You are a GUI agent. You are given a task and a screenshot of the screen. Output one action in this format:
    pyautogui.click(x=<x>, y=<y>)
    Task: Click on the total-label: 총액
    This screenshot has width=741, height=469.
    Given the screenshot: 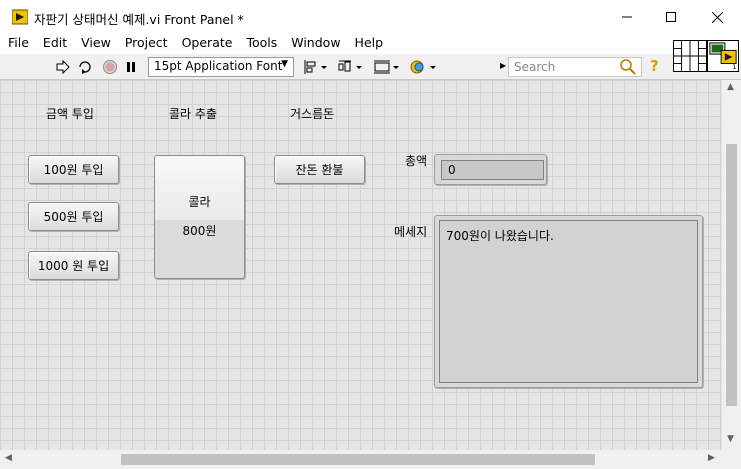 What is the action you would take?
    pyautogui.click(x=416, y=161)
    